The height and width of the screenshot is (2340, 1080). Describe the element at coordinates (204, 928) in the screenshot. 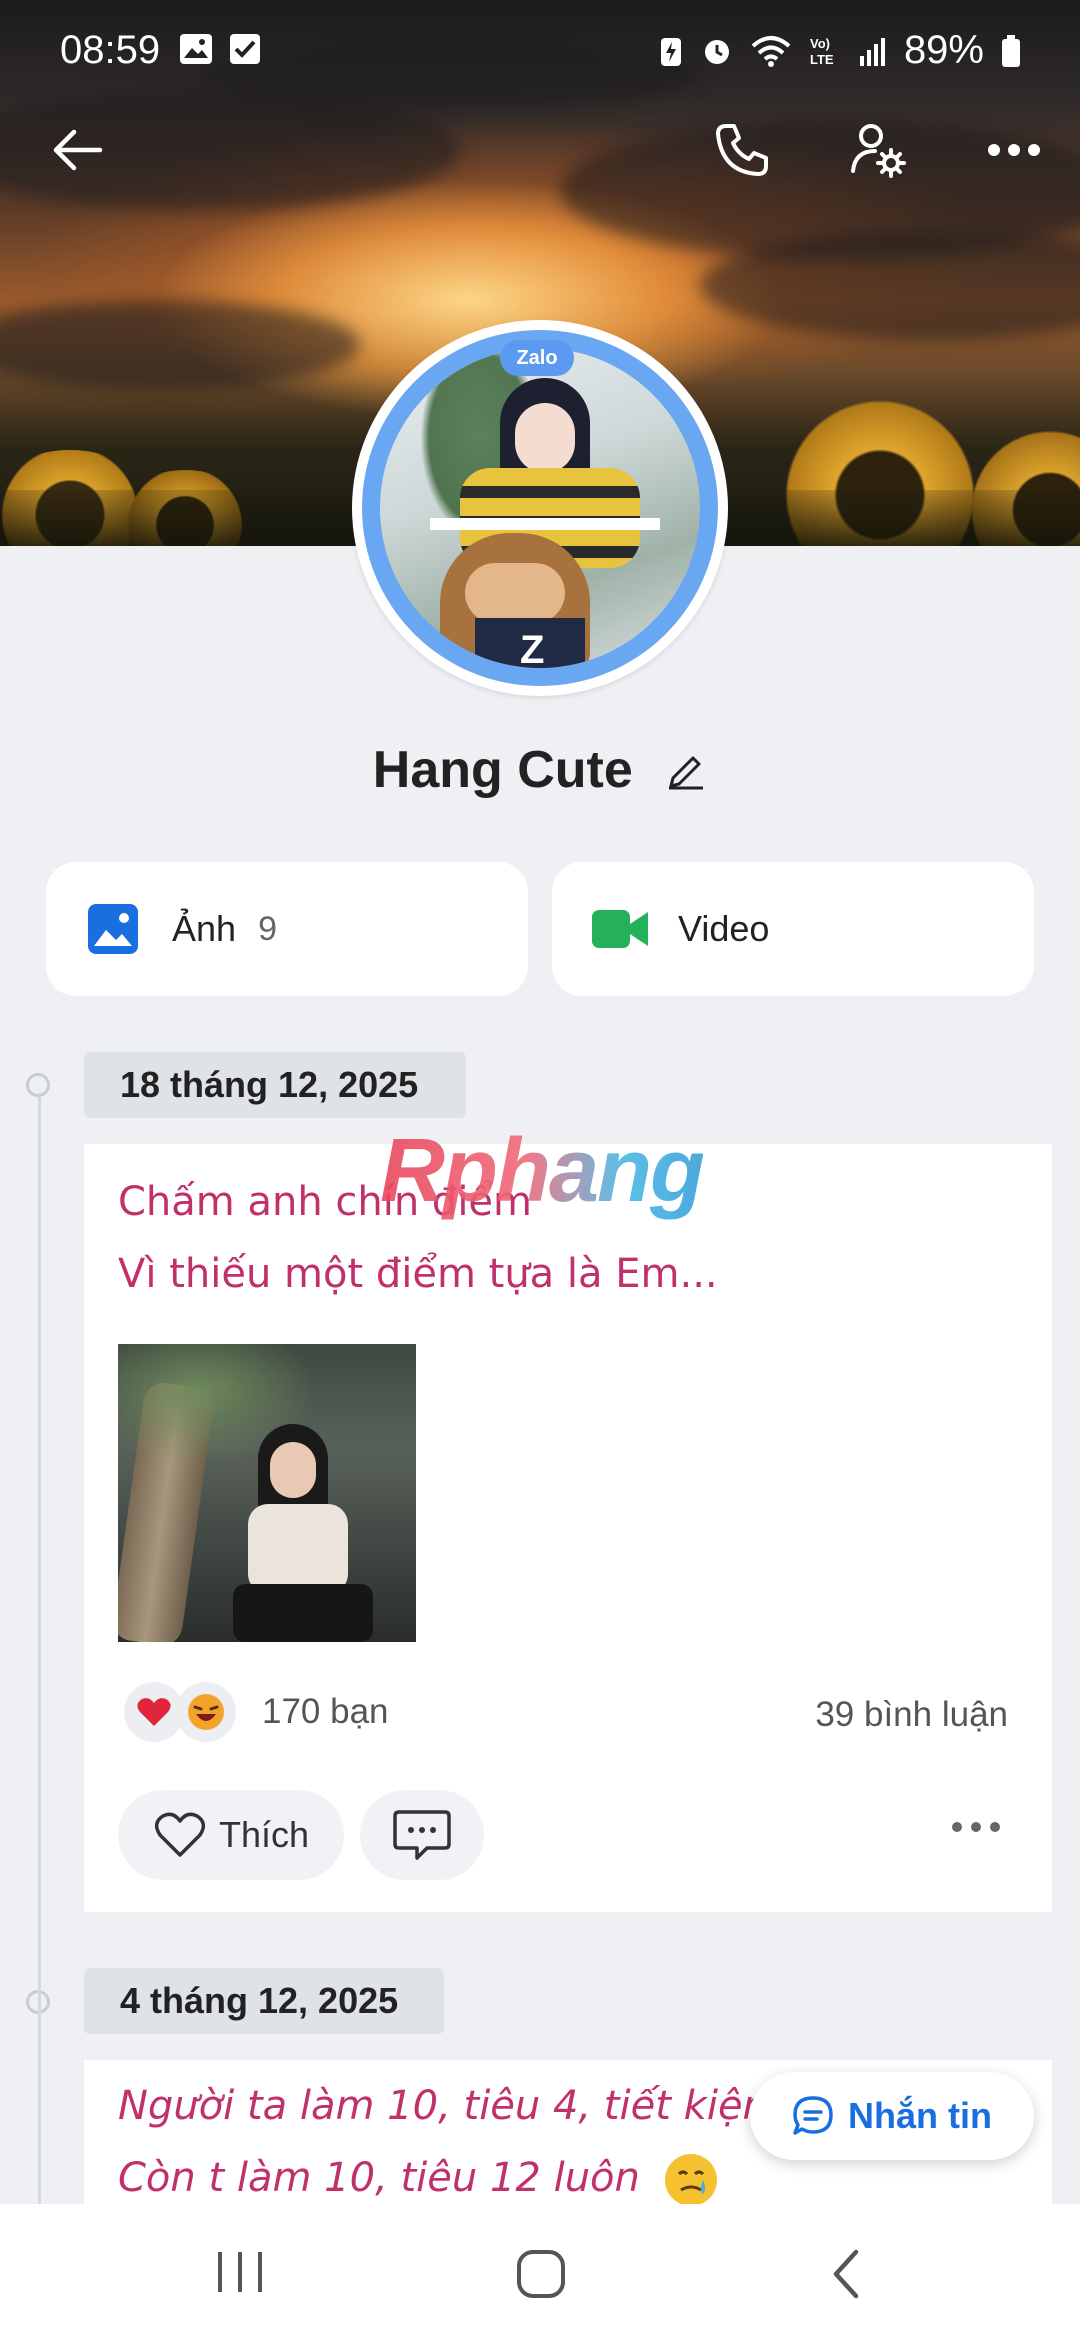

I see `photos-label: Ảnh` at that location.